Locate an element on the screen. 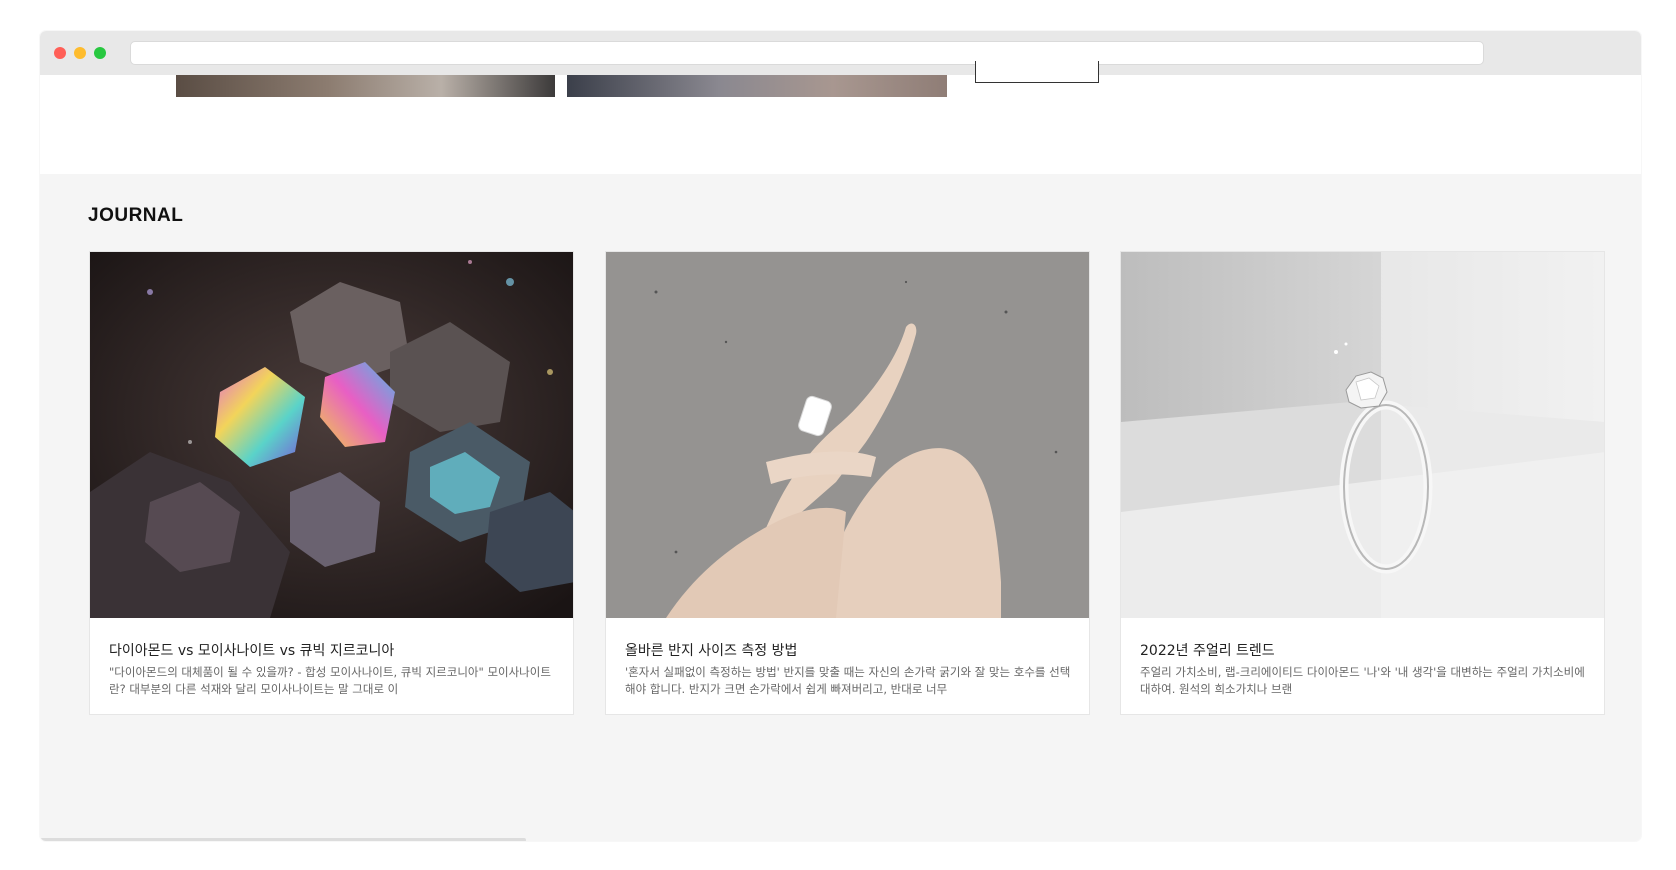 Image resolution: width=1676 pixels, height=870 pixels. address-bar is located at coordinates (807, 53).